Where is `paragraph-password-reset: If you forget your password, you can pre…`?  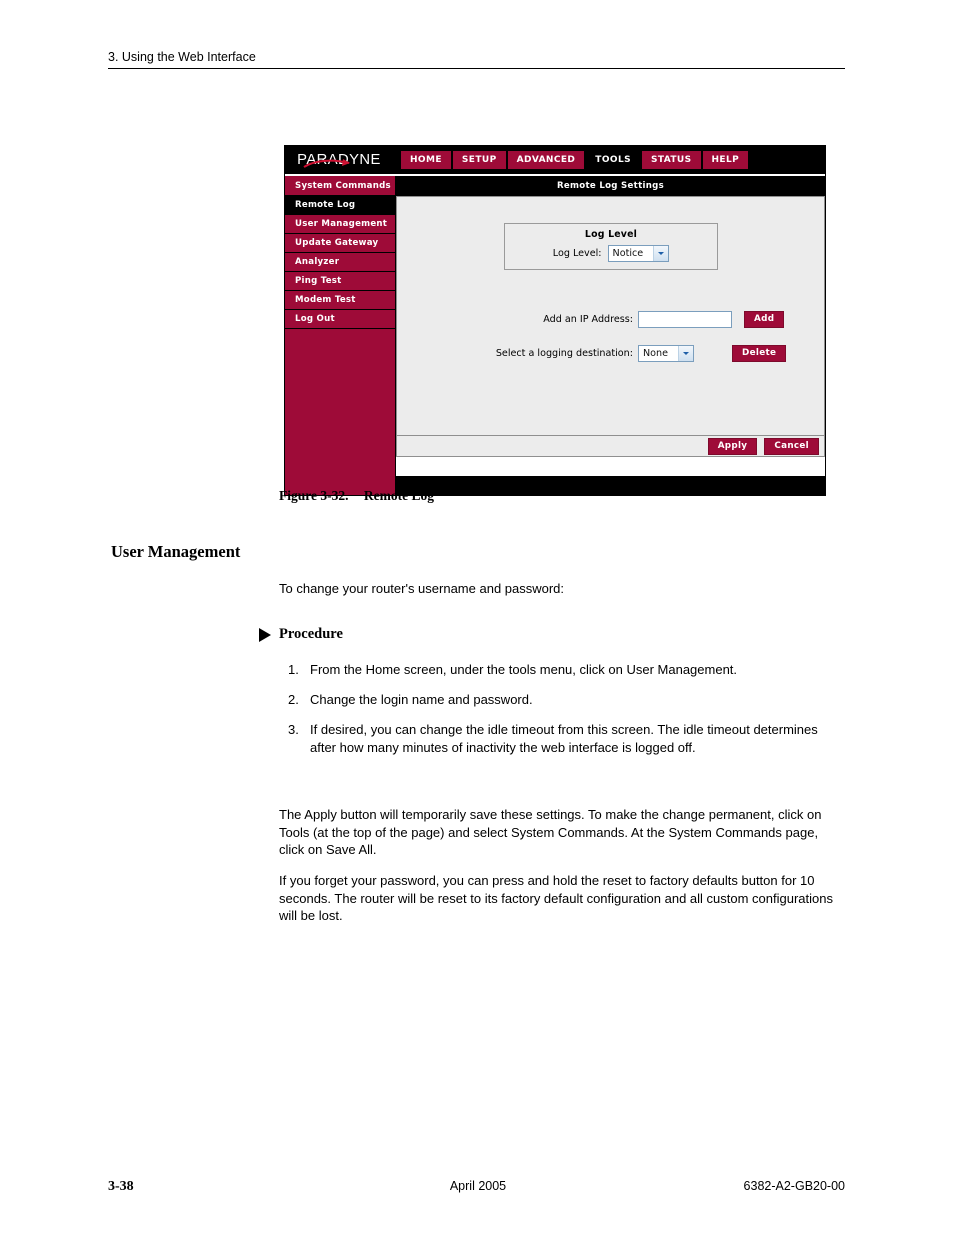 paragraph-password-reset: If you forget your password, you can pre… is located at coordinates (556, 898).